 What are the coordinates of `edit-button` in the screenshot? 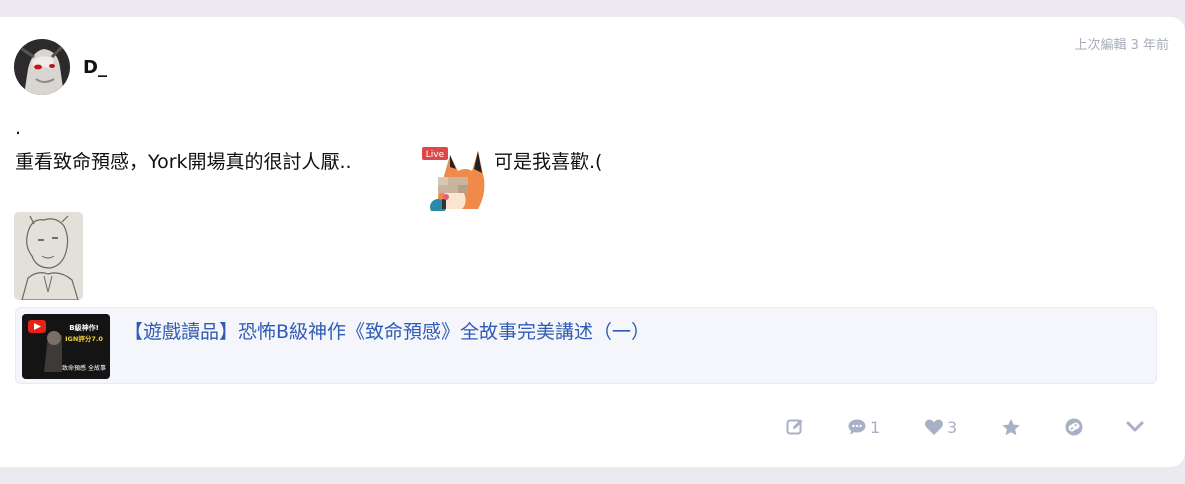 It's located at (795, 427).